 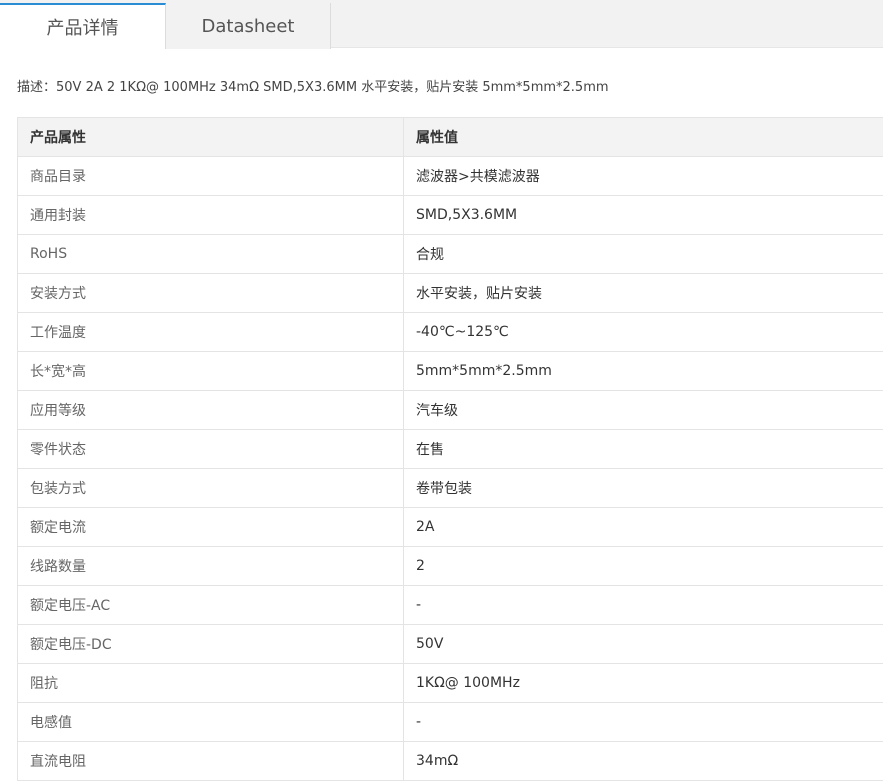 I want to click on attribute-name: 包装方式, so click(x=211, y=488).